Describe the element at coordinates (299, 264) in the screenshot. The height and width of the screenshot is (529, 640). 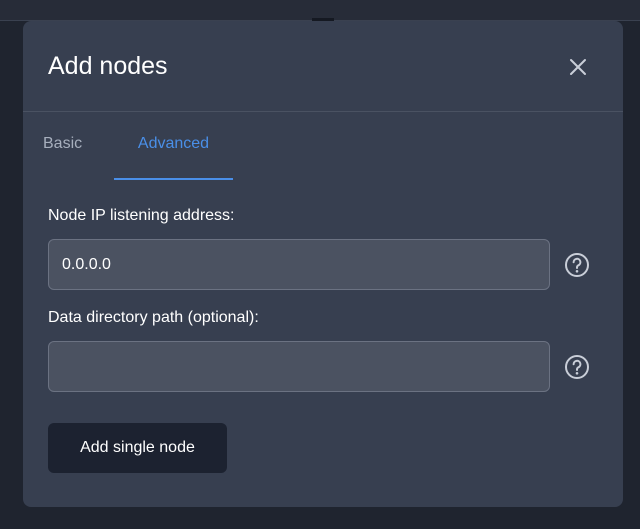
I see `ip-address-input` at that location.